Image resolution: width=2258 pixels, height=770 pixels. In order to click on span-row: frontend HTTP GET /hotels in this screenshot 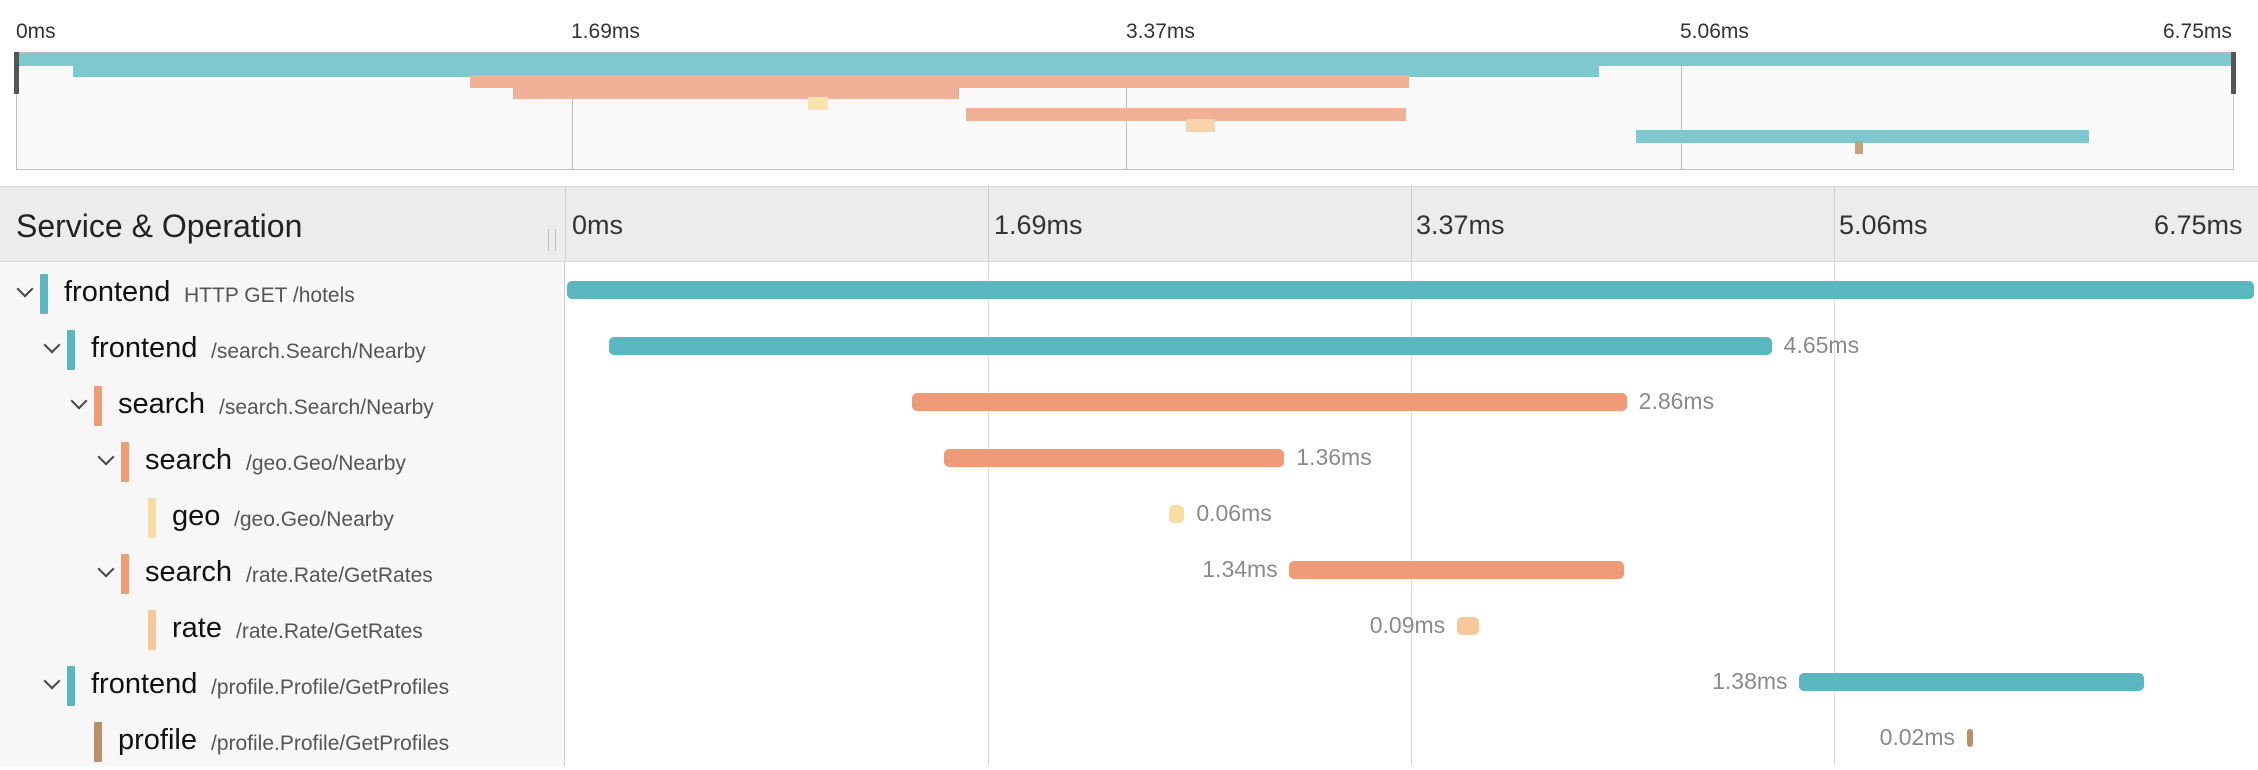, I will do `click(282, 294)`.